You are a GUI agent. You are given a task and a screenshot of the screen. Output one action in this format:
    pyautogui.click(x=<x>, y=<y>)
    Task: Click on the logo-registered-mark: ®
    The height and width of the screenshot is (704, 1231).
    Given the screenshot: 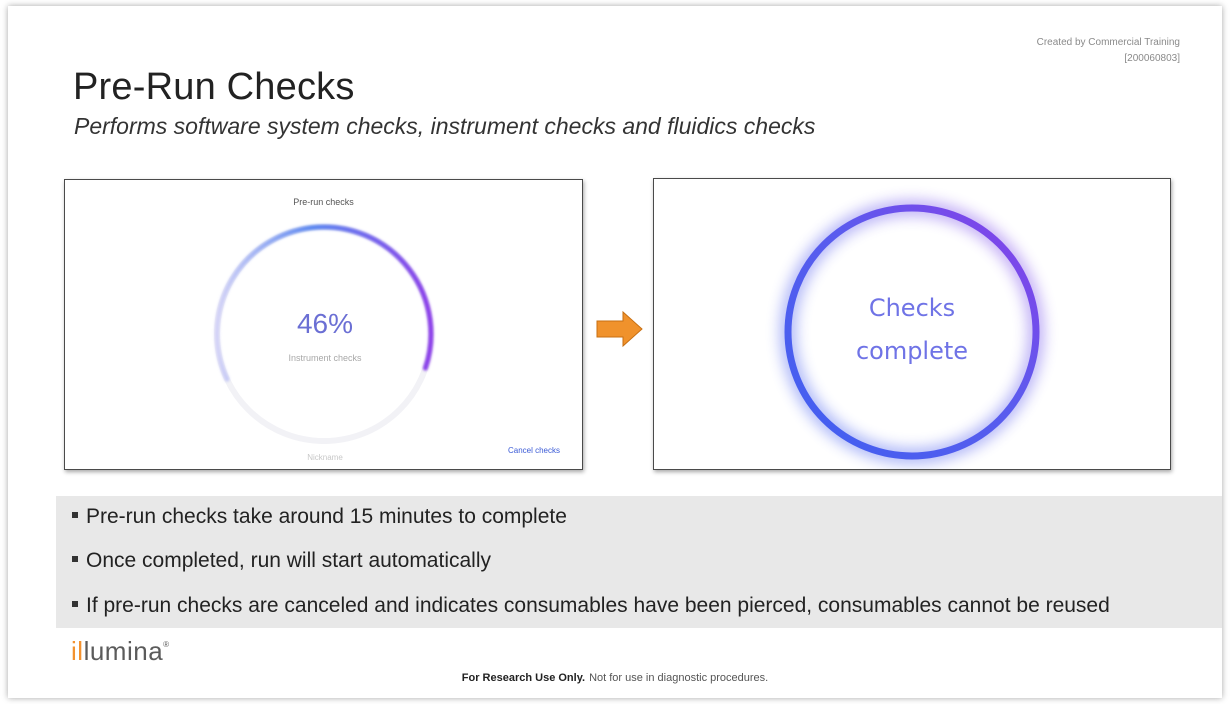 What is the action you would take?
    pyautogui.click(x=166, y=644)
    